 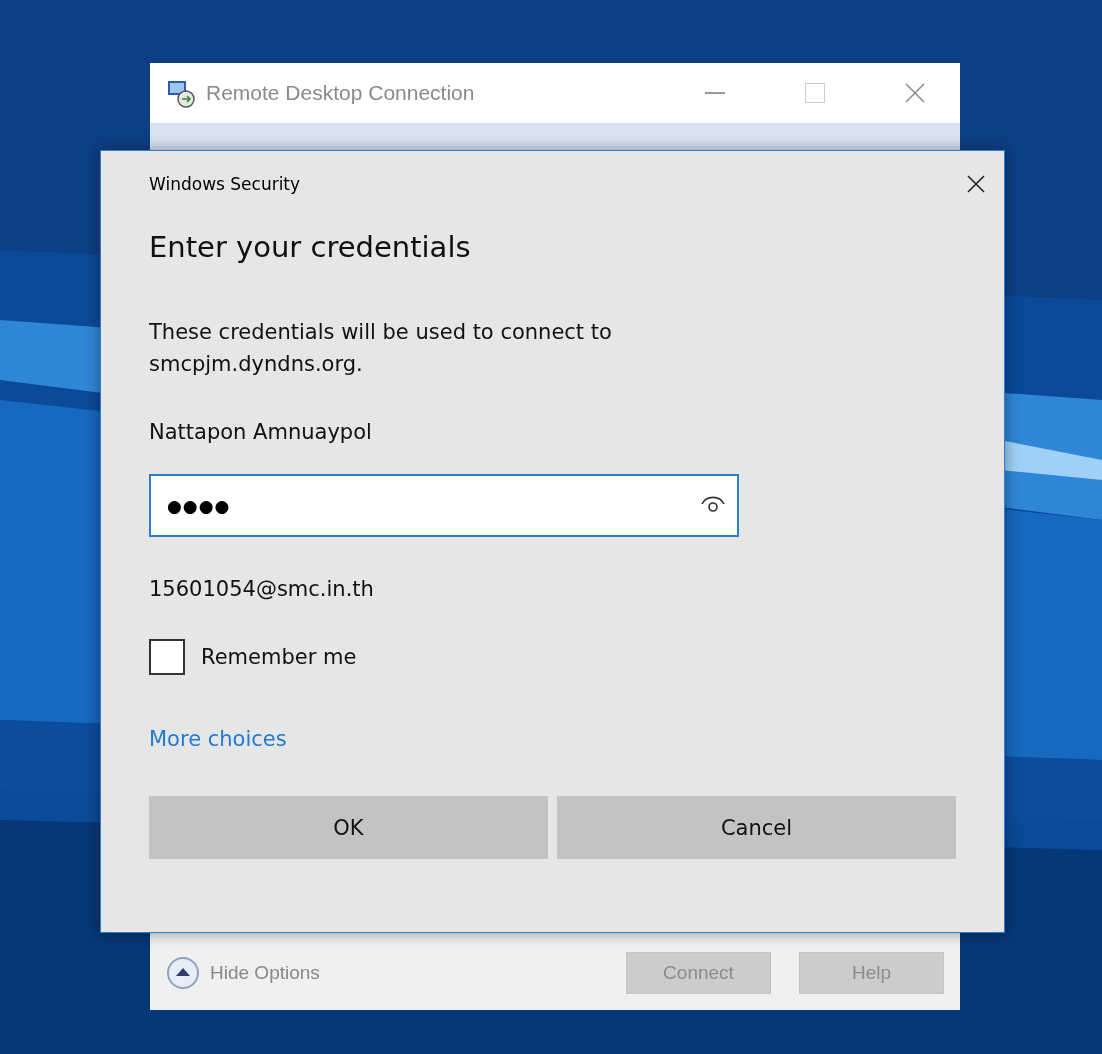 I want to click on window-title: Remote Desktop Connection, so click(x=341, y=93).